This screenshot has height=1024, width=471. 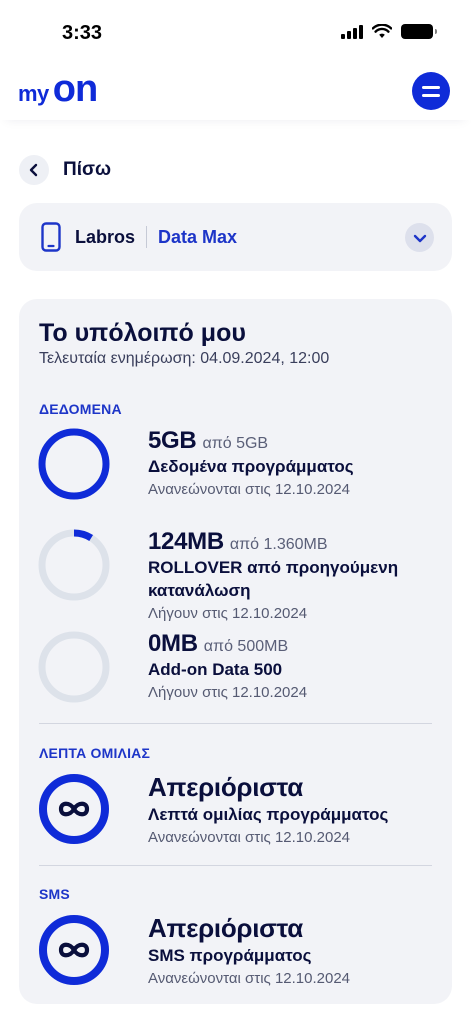 What do you see at coordinates (419, 31) in the screenshot?
I see `battery-icon` at bounding box center [419, 31].